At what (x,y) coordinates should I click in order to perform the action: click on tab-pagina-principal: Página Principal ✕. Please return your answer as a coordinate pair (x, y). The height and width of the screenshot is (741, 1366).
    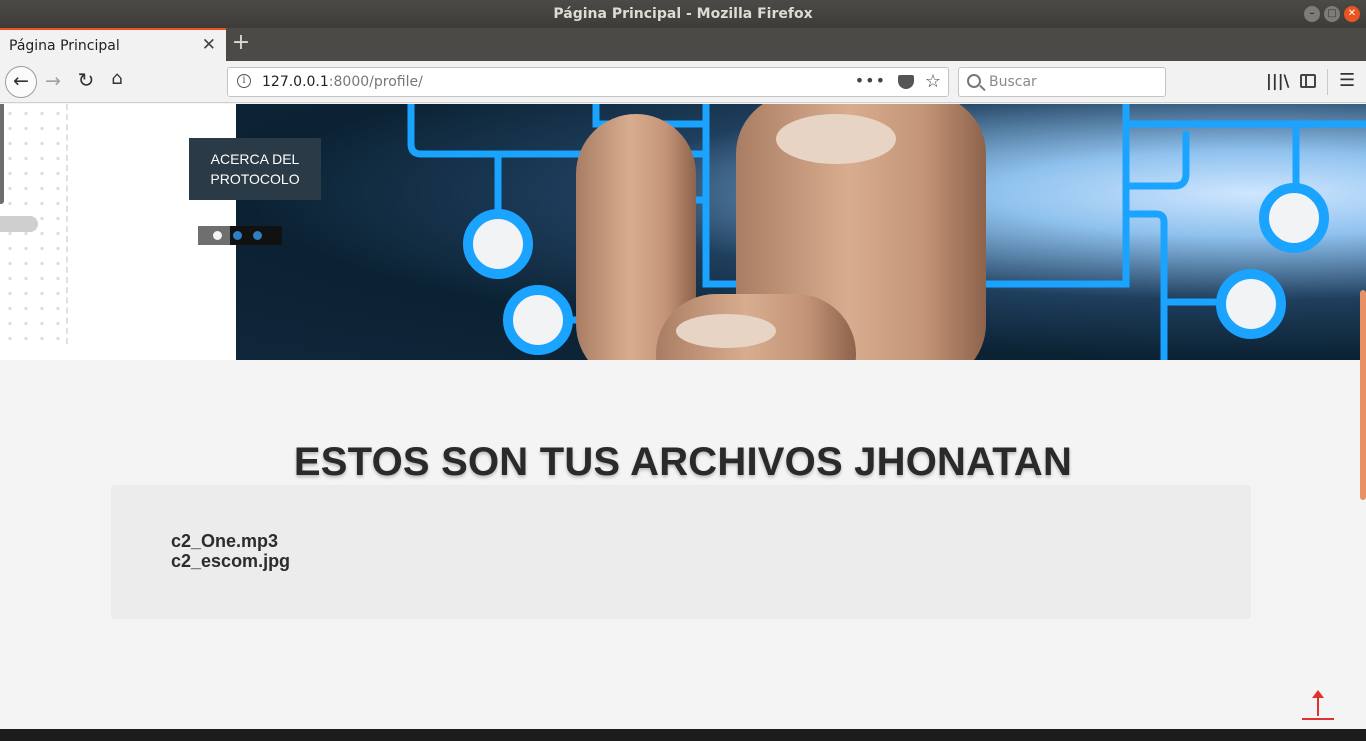
    Looking at the image, I should click on (113, 44).